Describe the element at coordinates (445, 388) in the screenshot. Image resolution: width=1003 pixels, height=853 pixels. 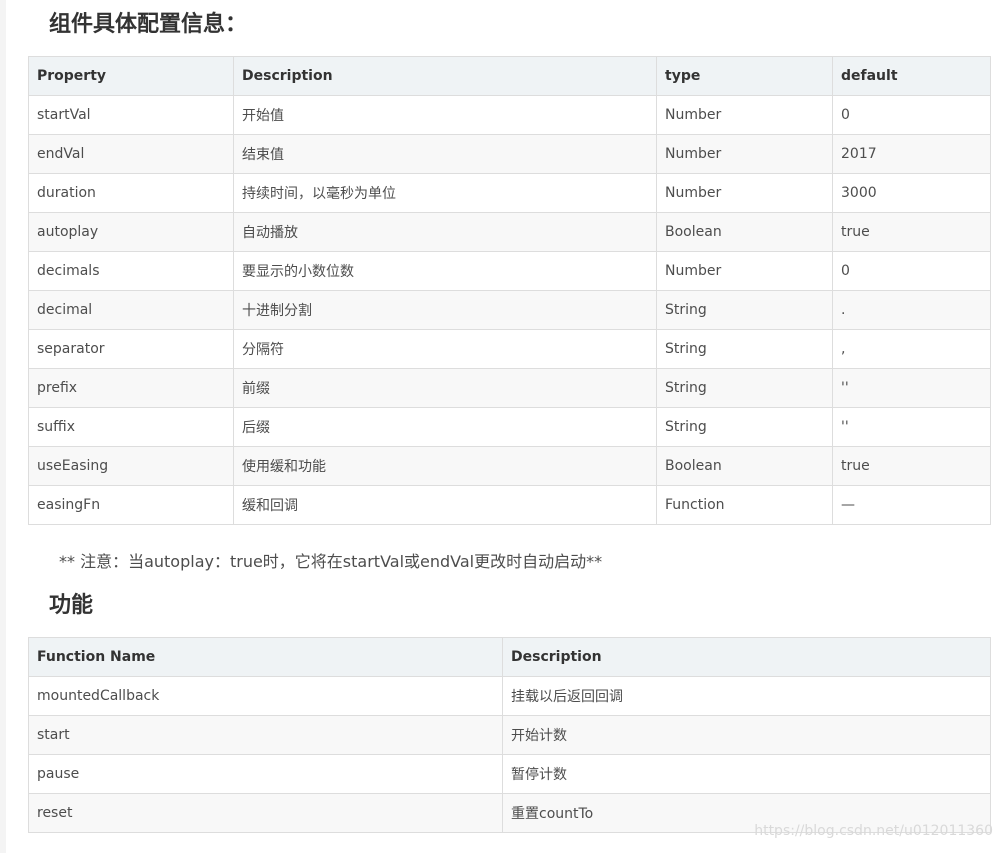
I see `cell-description: 前缀` at that location.